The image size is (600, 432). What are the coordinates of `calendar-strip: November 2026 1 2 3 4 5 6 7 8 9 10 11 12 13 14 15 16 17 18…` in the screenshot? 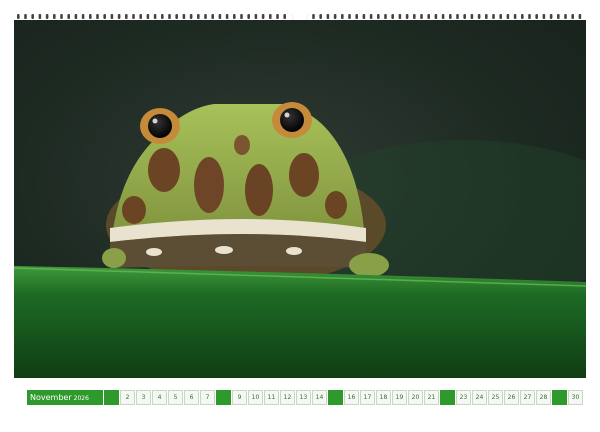 It's located at (305, 397).